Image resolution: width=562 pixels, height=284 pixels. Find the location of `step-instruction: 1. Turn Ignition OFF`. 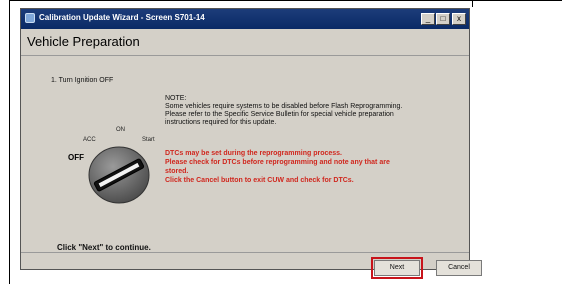

step-instruction: 1. Turn Ignition OFF is located at coordinates (82, 80).